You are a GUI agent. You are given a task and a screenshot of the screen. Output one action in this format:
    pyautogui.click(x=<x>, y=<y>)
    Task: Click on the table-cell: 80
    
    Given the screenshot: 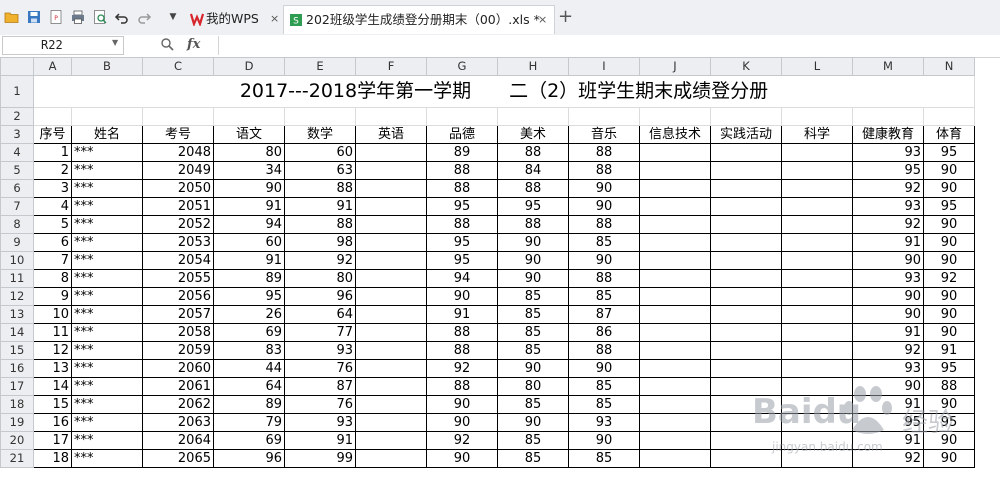 What is the action you would take?
    pyautogui.click(x=249, y=152)
    